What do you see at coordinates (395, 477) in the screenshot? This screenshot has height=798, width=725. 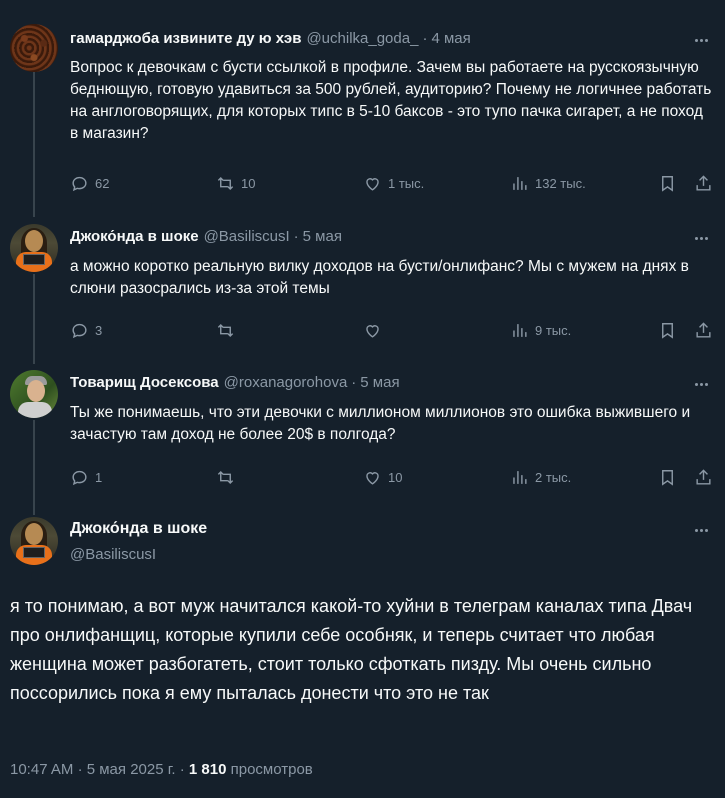 I see `like-count: 10` at bounding box center [395, 477].